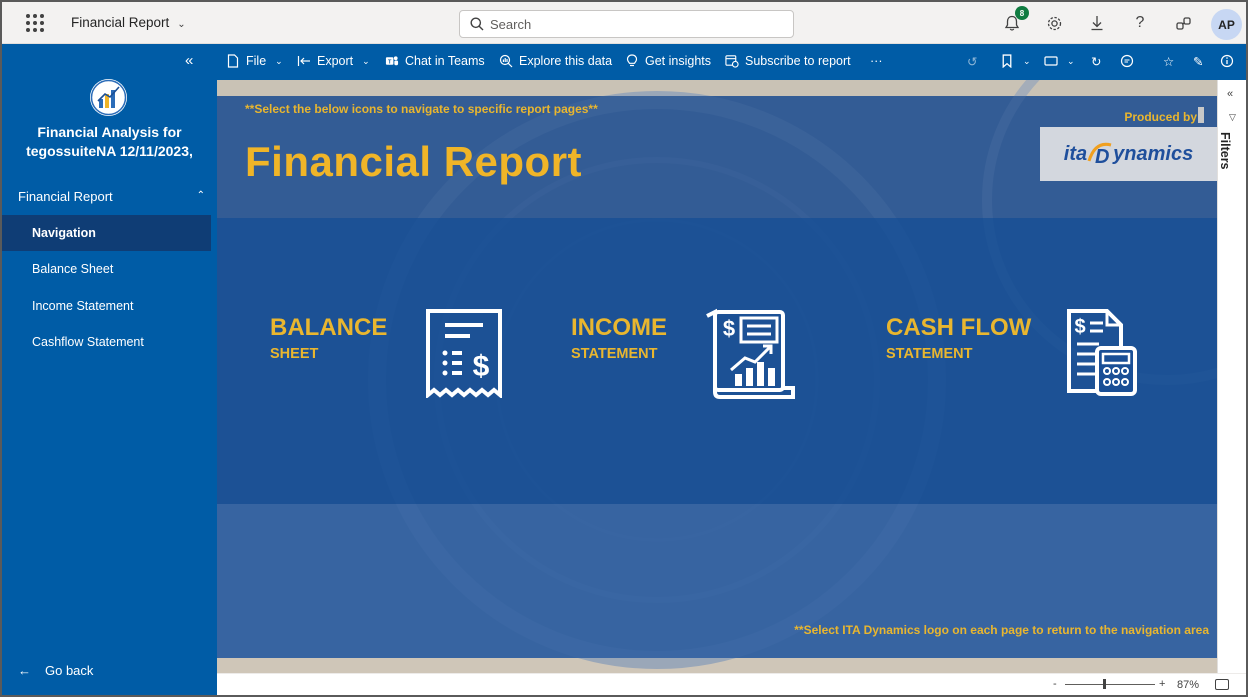 The height and width of the screenshot is (697, 1248). What do you see at coordinates (83, 306) in the screenshot?
I see `nav-item-label: Income Statement` at bounding box center [83, 306].